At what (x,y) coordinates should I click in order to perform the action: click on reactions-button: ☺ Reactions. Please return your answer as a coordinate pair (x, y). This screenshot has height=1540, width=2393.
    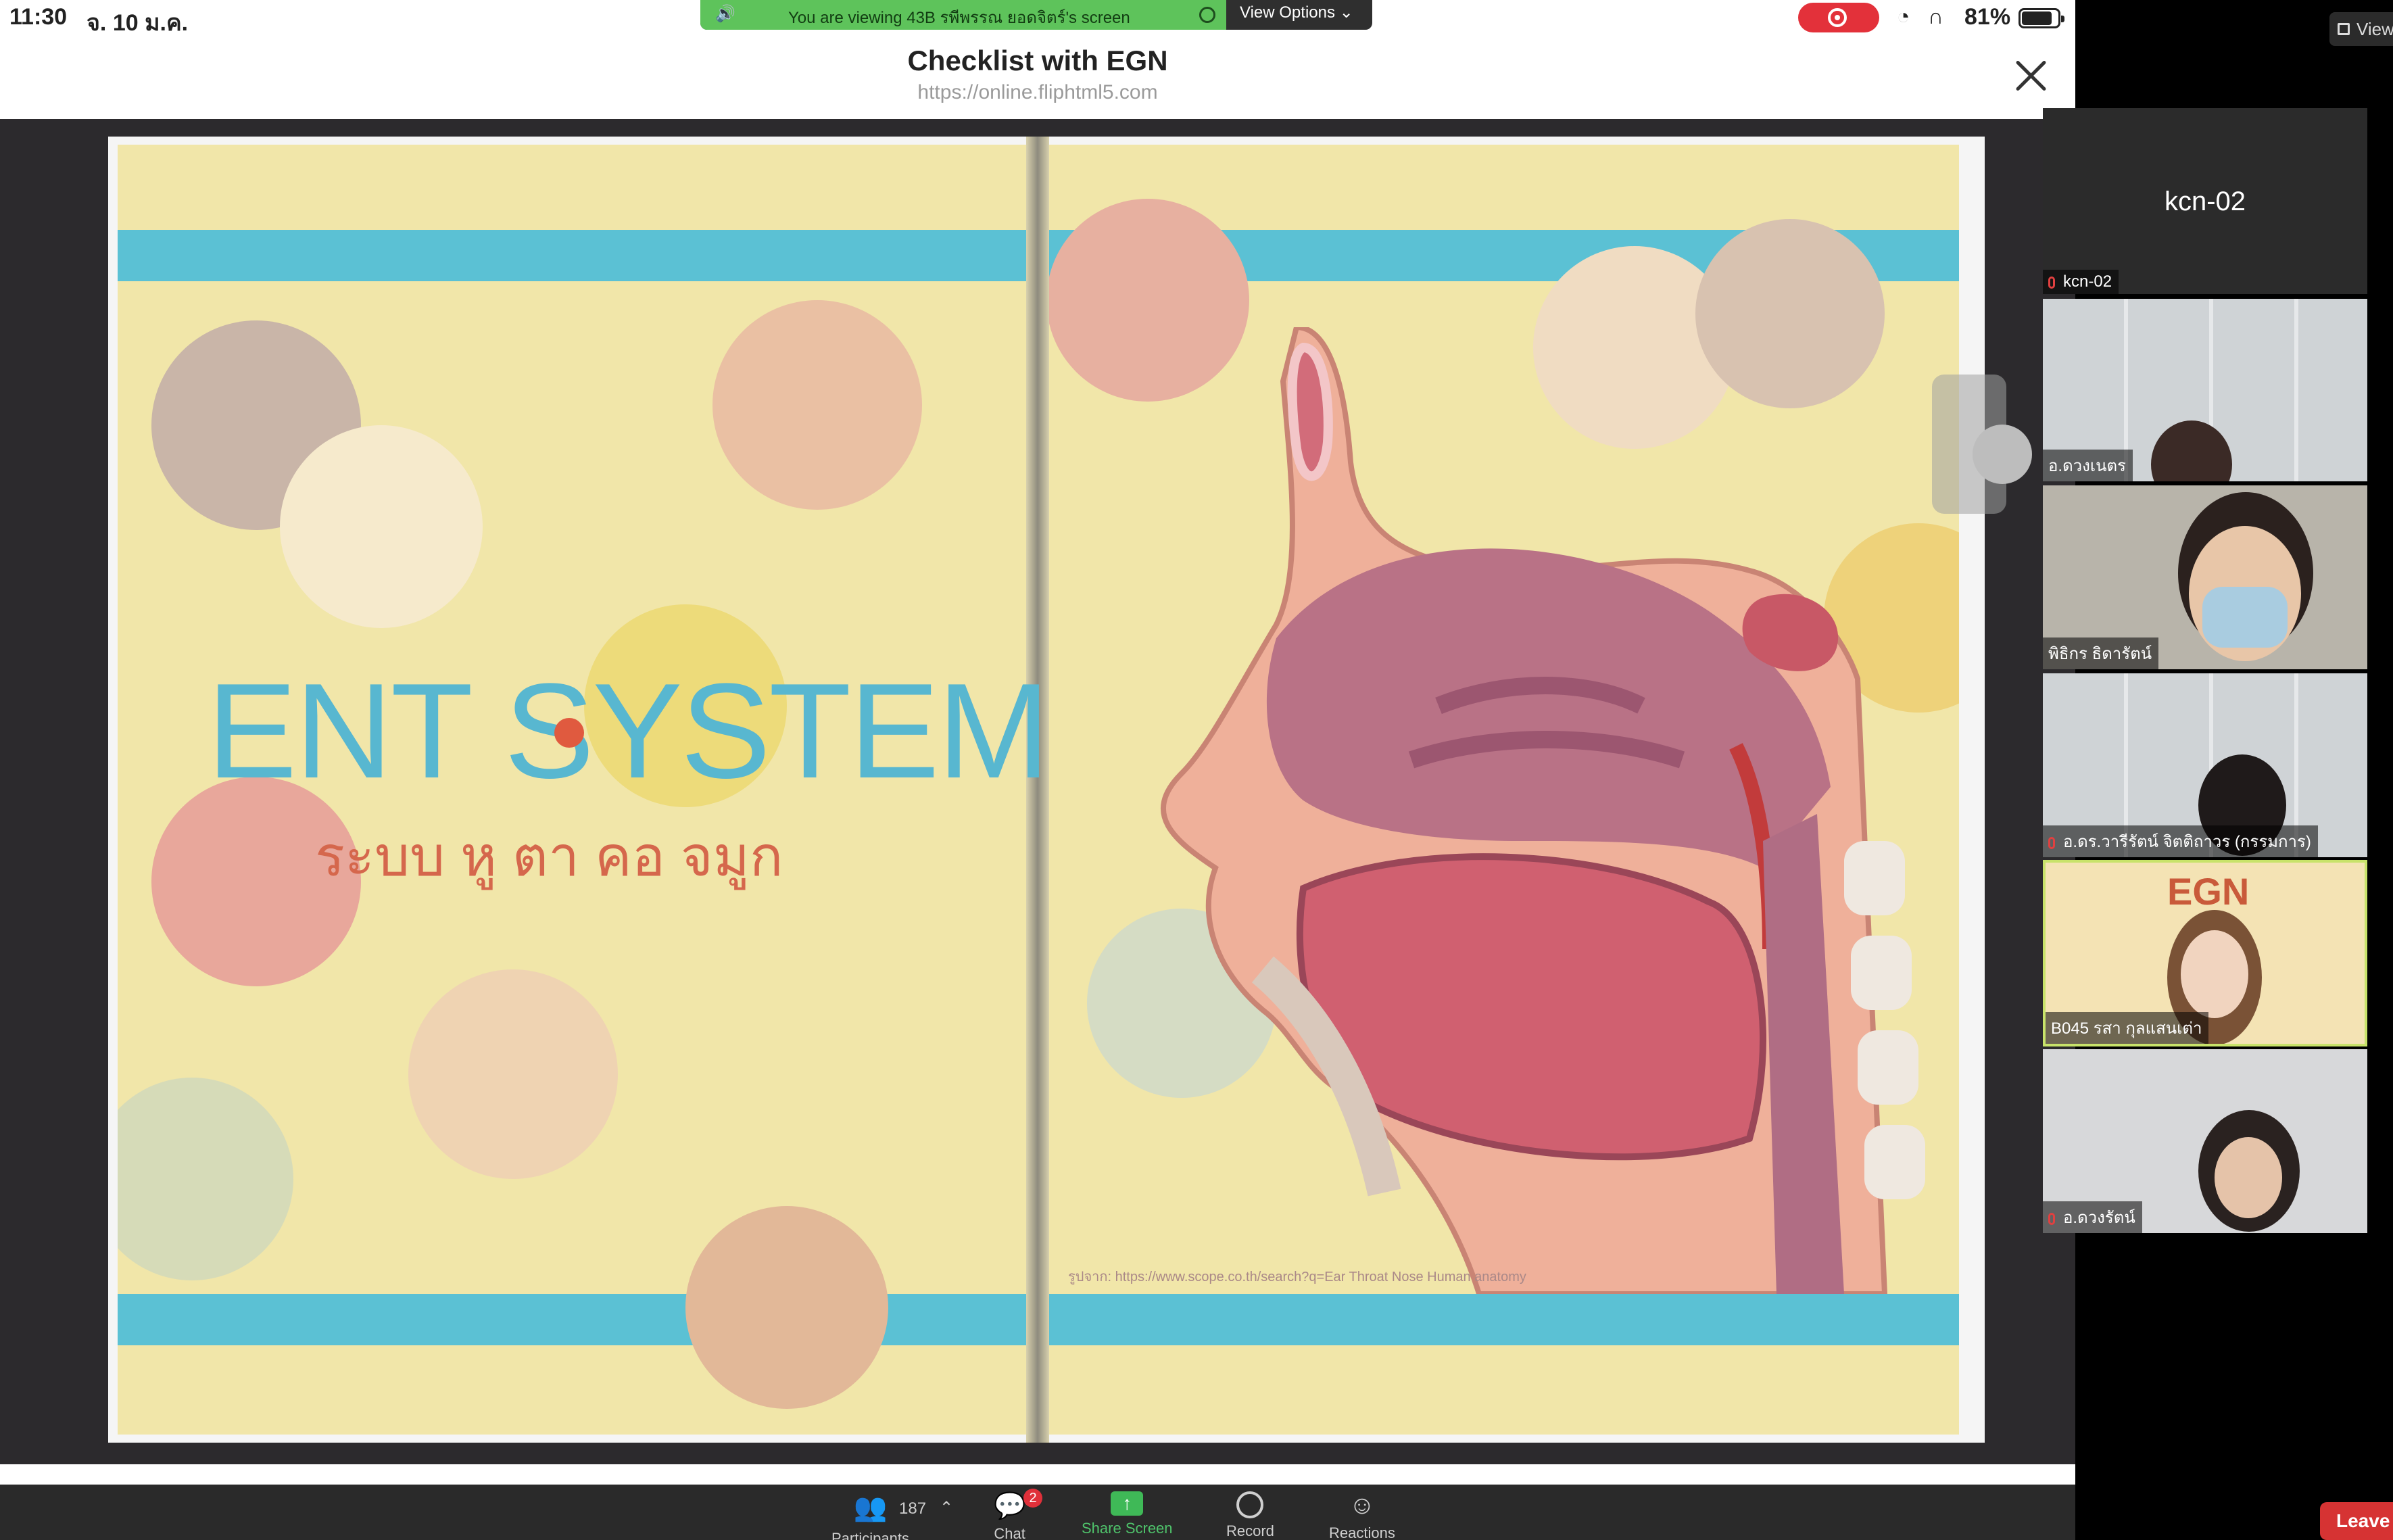
    Looking at the image, I should click on (1362, 1515).